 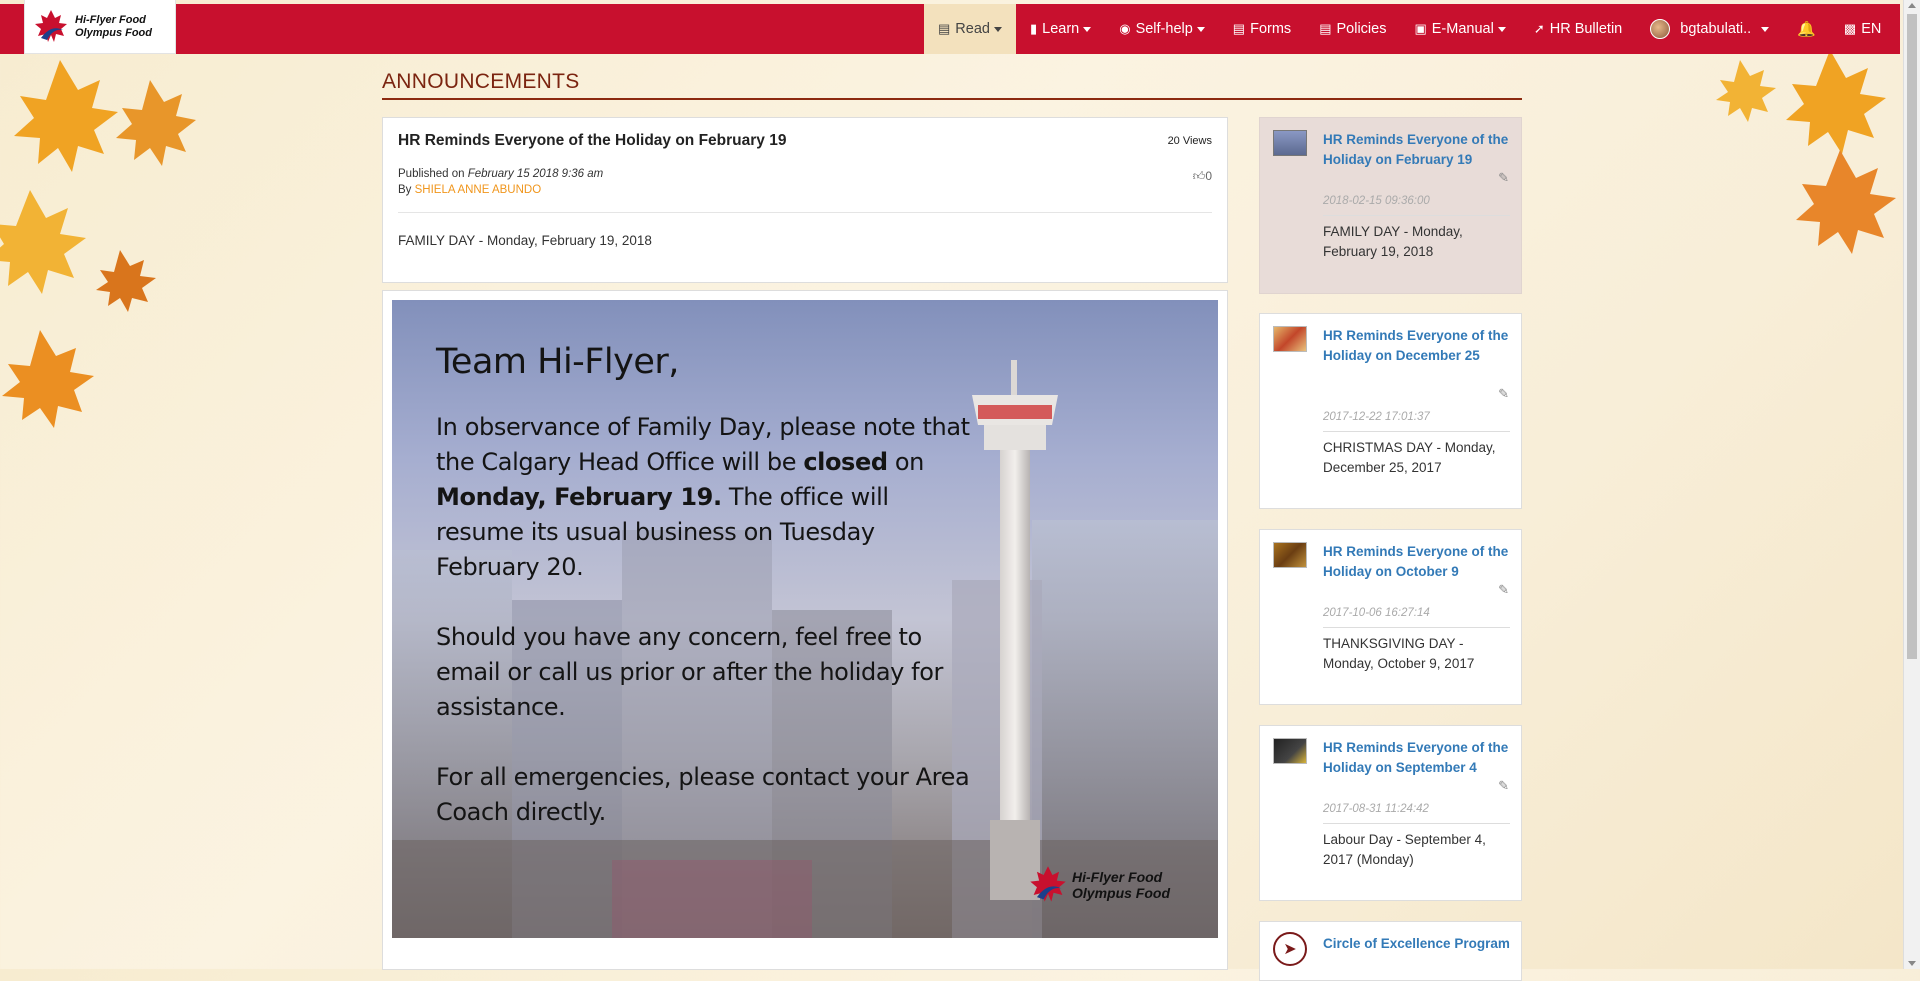 What do you see at coordinates (1208, 176) in the screenshot?
I see `like-count: 0` at bounding box center [1208, 176].